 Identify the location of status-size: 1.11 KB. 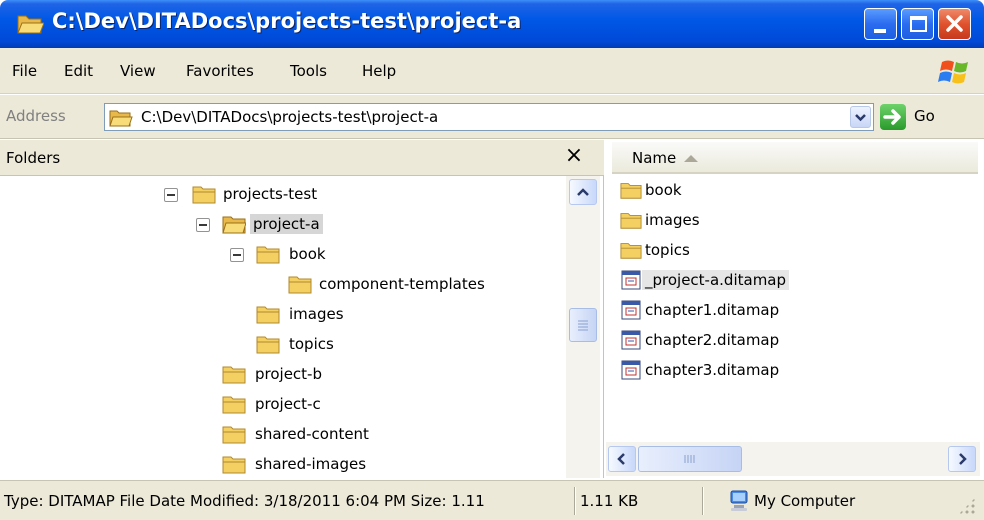
(609, 501).